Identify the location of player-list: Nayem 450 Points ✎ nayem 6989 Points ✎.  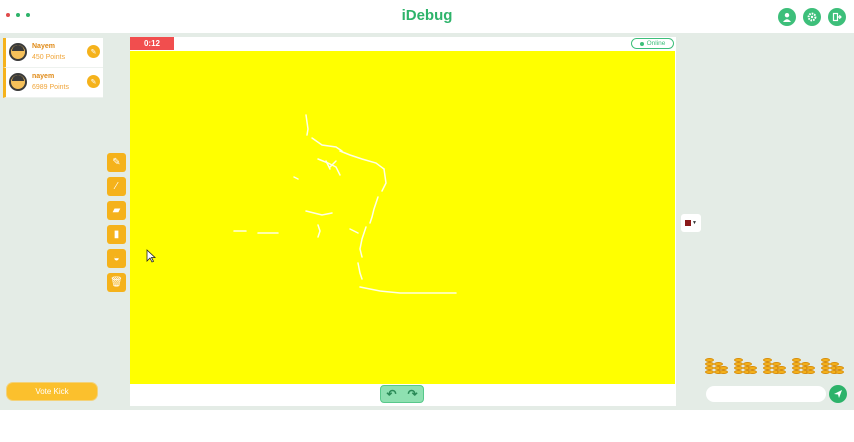
(53, 68).